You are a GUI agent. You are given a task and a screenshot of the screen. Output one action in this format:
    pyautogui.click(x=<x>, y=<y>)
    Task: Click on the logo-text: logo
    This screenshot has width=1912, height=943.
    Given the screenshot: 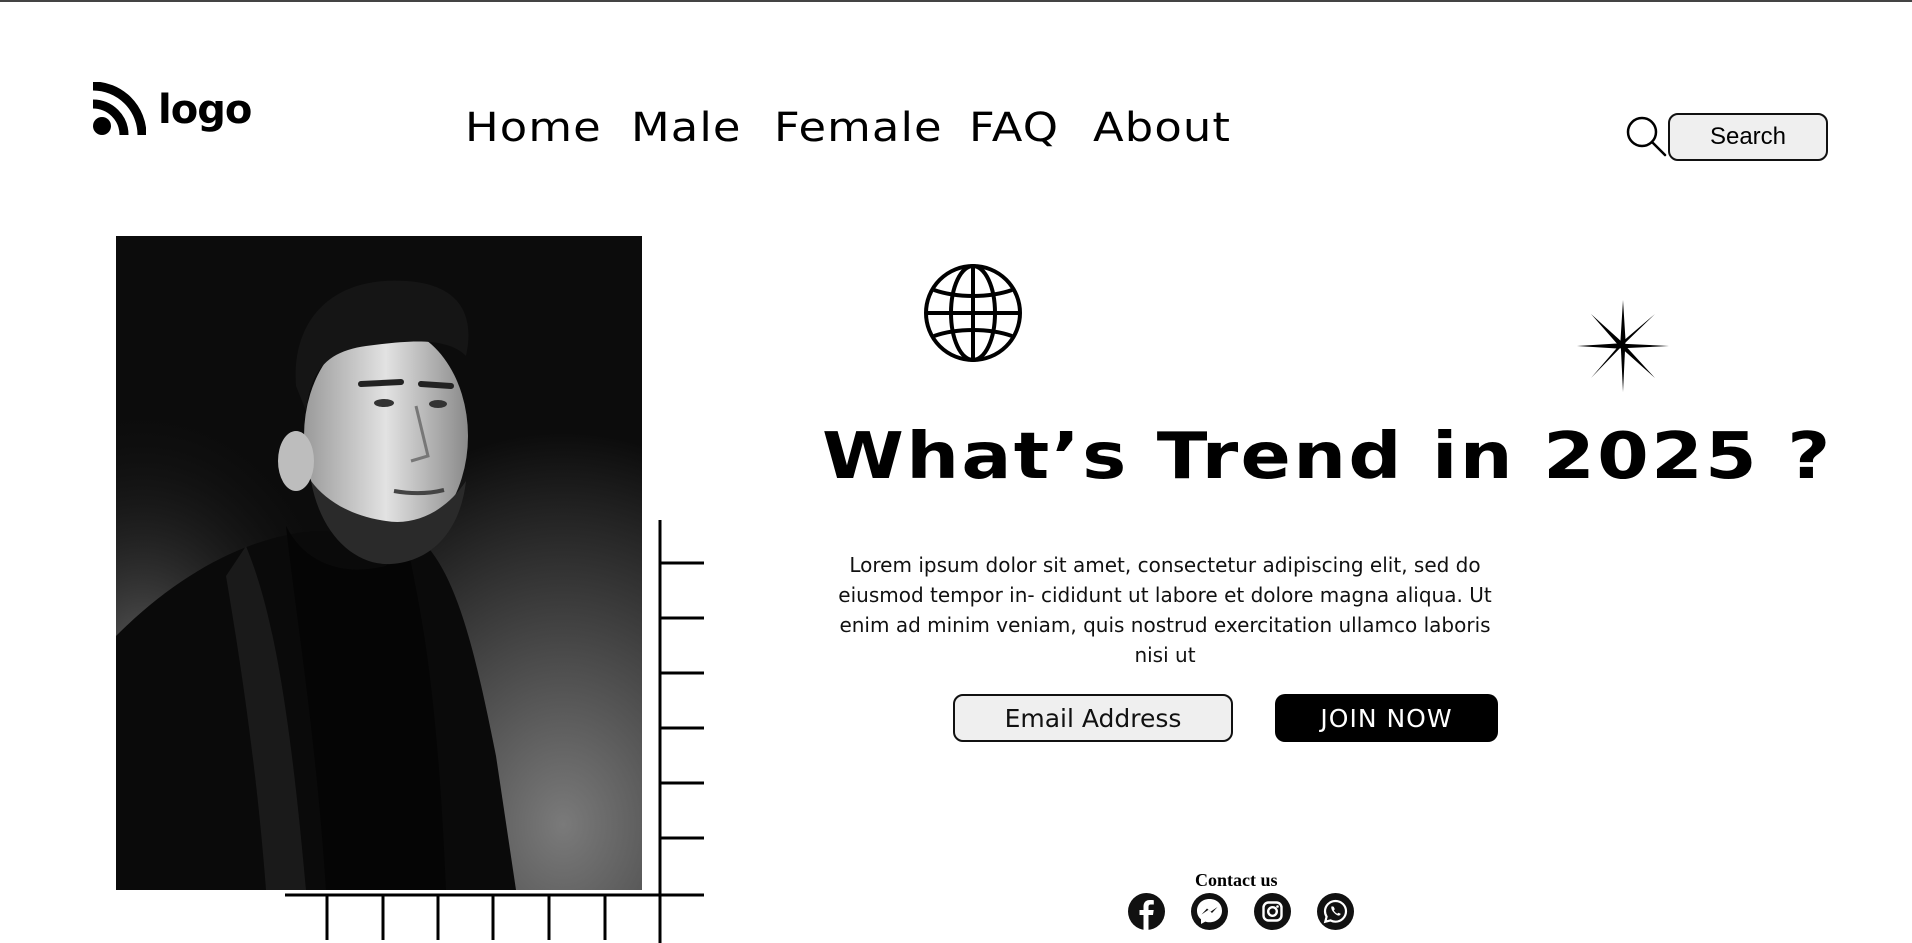 What is the action you would take?
    pyautogui.click(x=205, y=110)
    